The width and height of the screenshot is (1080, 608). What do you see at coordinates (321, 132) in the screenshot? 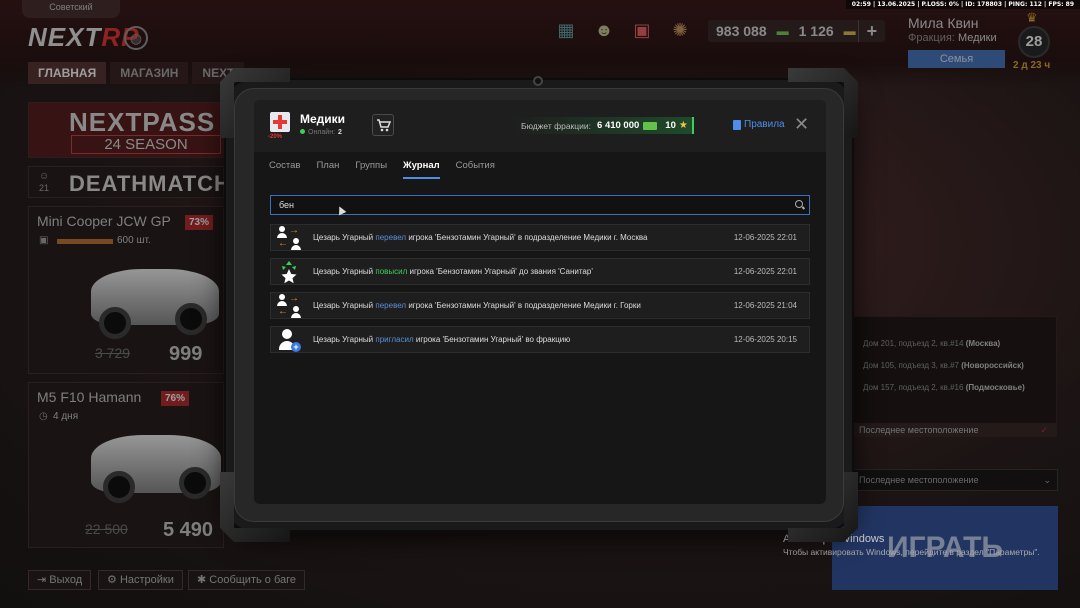
I see `faction-online: Онлайн: 2` at bounding box center [321, 132].